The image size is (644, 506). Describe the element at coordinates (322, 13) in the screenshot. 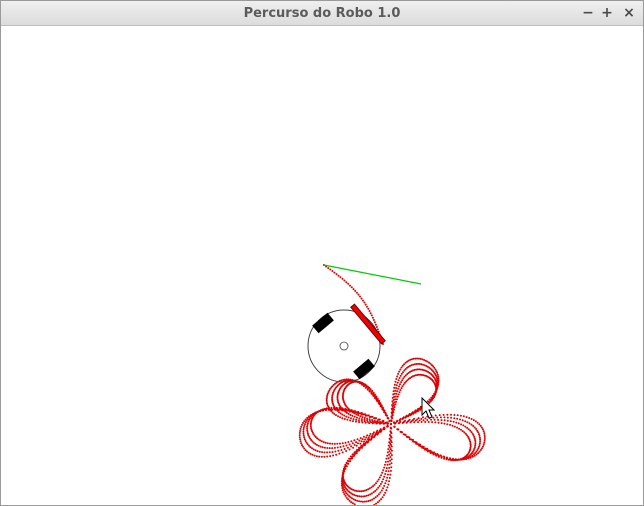

I see `title-bar: Percurso do Robo 1.0 − + ×` at that location.